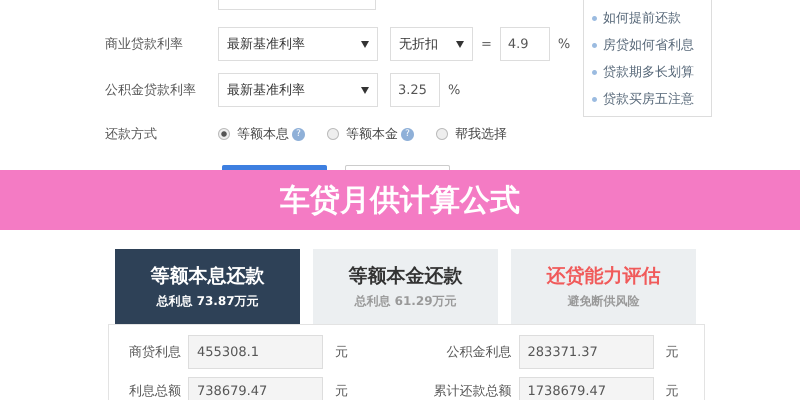 This screenshot has height=400, width=800. I want to click on field-label: 还款方式, so click(131, 134).